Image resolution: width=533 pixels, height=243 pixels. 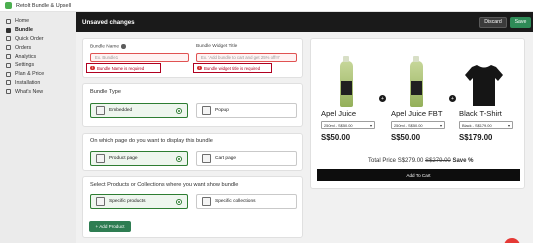 I want to click on widget-title-label: Bundle Widget Title, so click(x=217, y=46).